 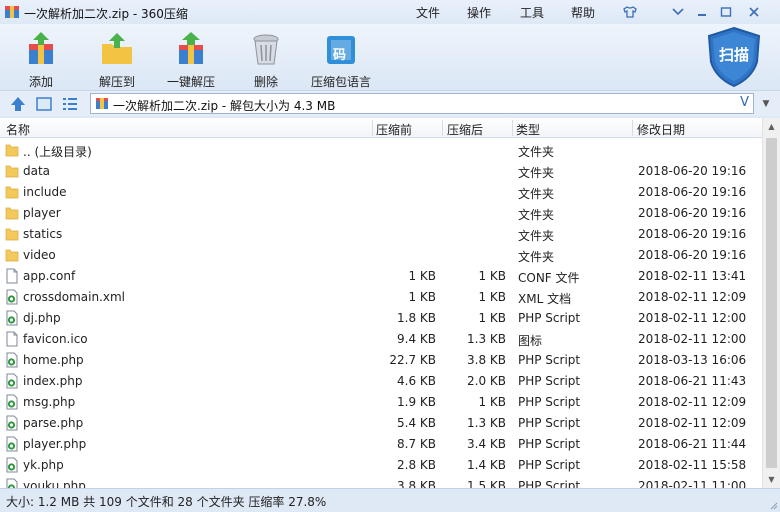 I want to click on view-list-icon, so click(x=70, y=104).